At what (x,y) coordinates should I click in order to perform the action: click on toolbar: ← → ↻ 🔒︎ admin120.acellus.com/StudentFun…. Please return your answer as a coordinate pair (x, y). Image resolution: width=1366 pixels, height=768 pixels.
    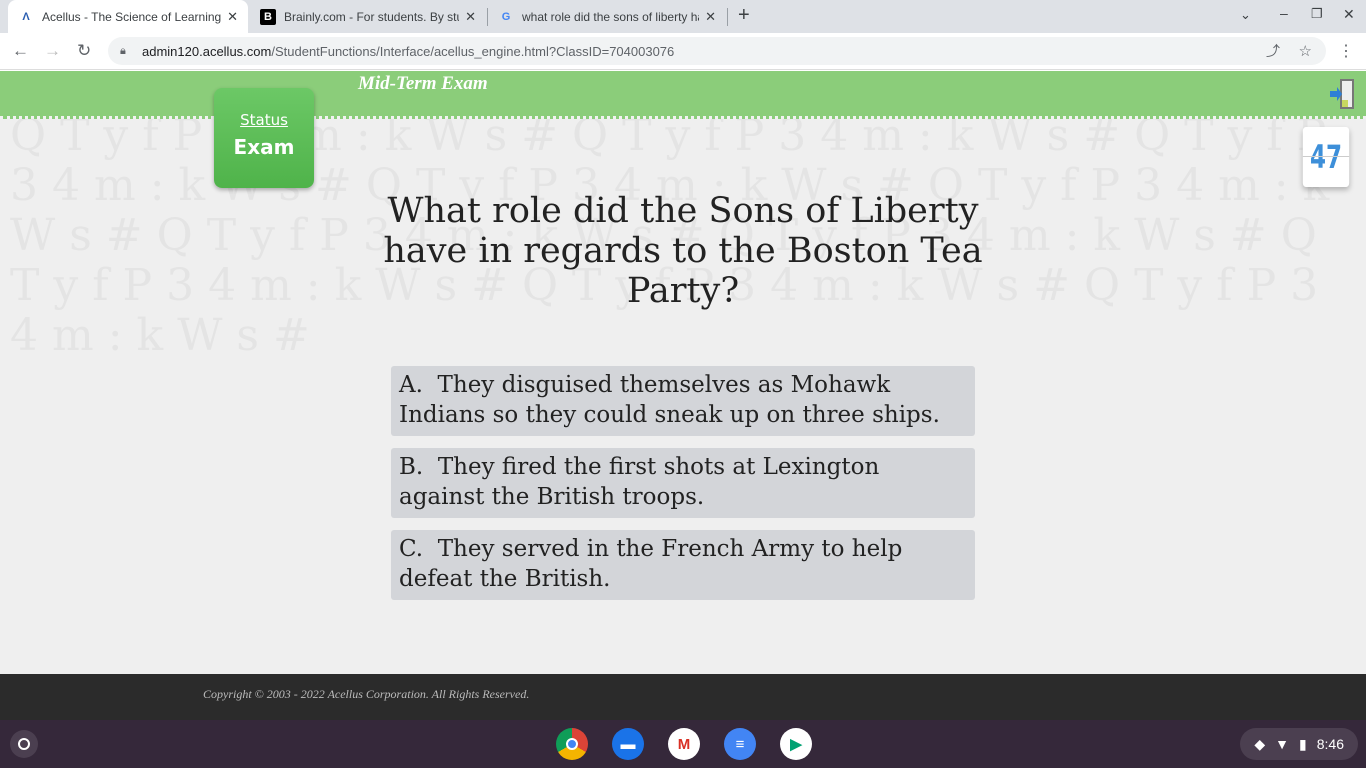
    Looking at the image, I should click on (683, 51).